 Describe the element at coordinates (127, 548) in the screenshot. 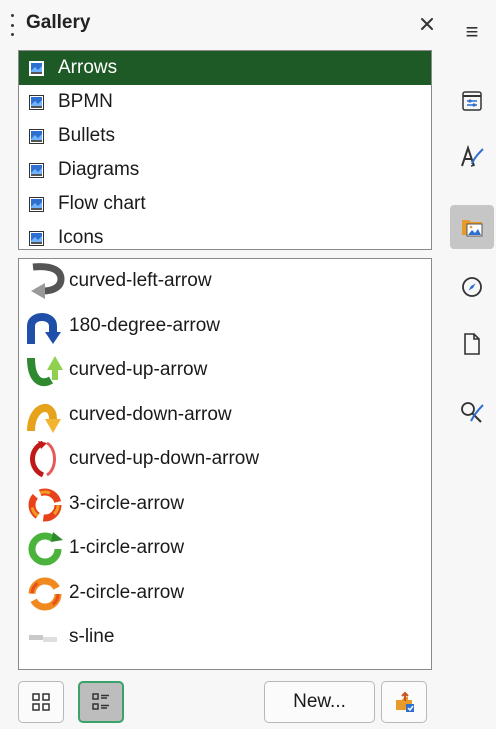

I see `gallery-item-label: 1-circle-arrow` at that location.